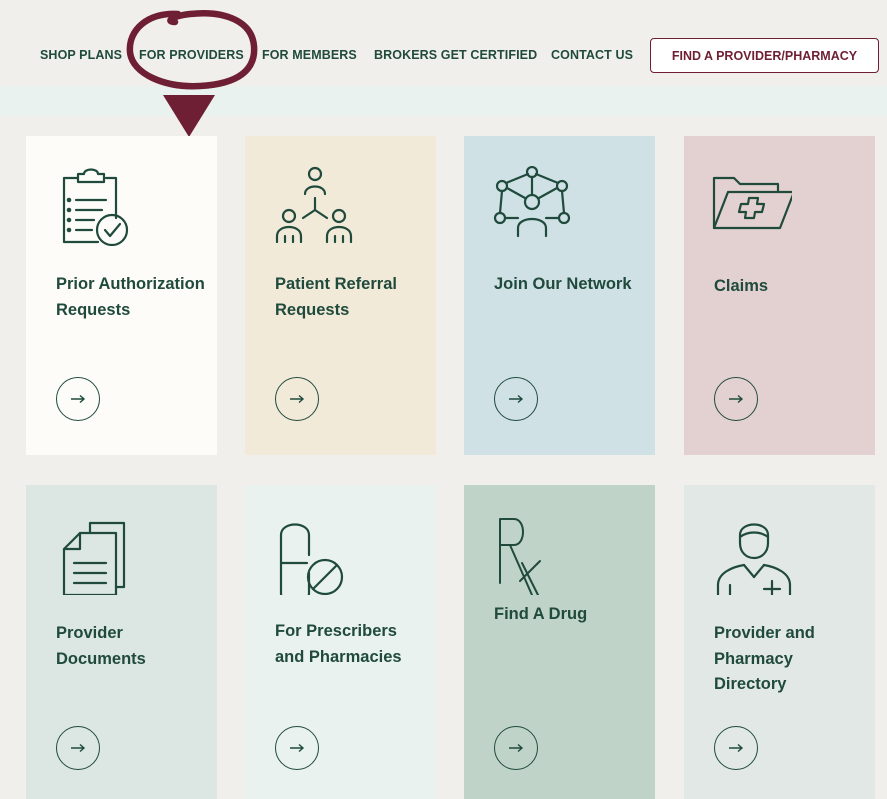 The width and height of the screenshot is (887, 799). Describe the element at coordinates (563, 284) in the screenshot. I see `card-title: Join Our Network` at that location.